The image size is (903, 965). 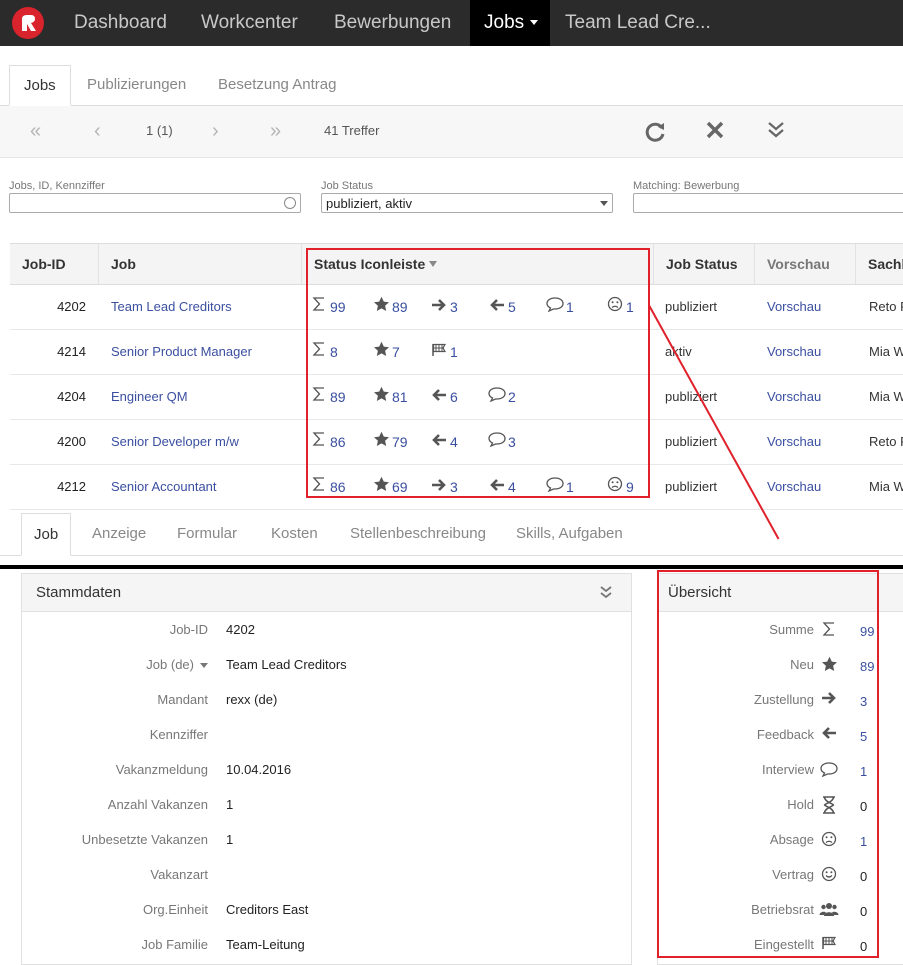 What do you see at coordinates (240, 629) in the screenshot?
I see `field-value: 4202` at bounding box center [240, 629].